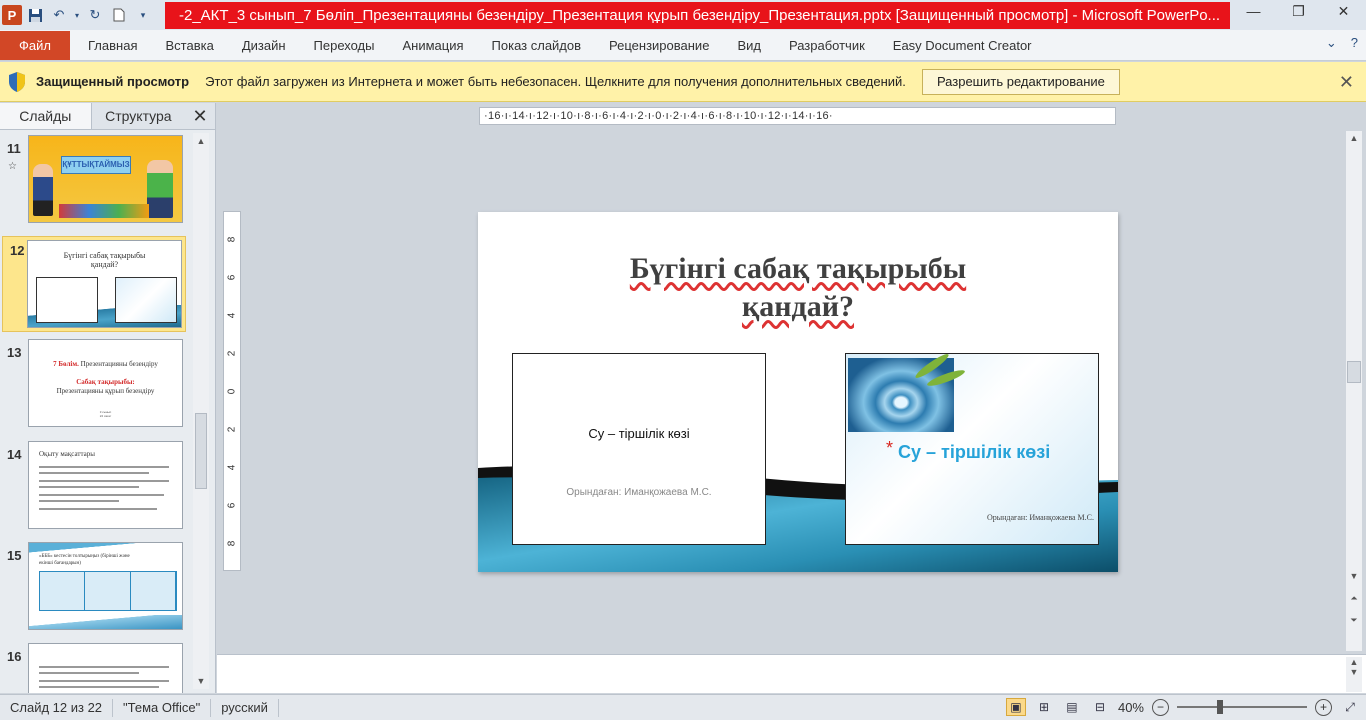 The width and height of the screenshot is (1366, 720). What do you see at coordinates (104, 260) in the screenshot?
I see `thumb-title: Бүгінгі сабақ тақырыбы қандай?` at bounding box center [104, 260].